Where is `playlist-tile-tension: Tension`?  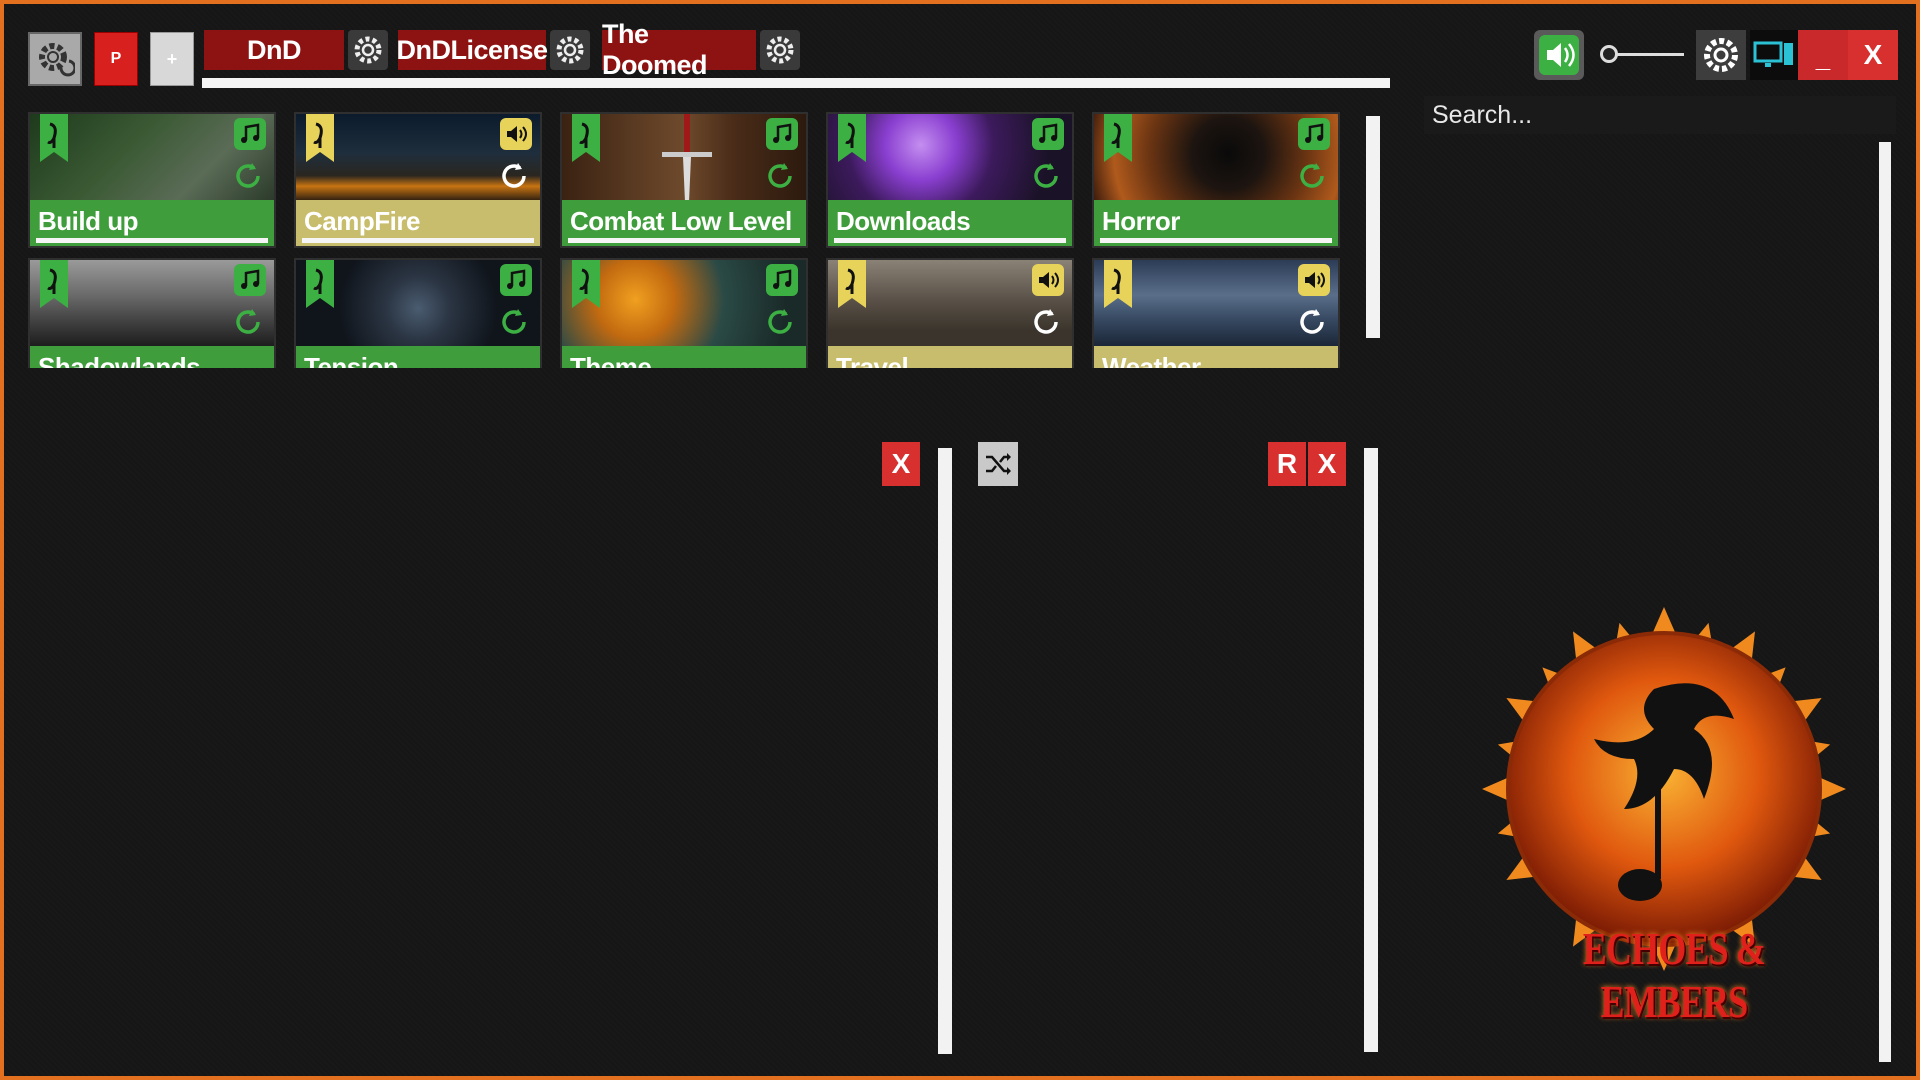
playlist-tile-tension: Tension is located at coordinates (418, 313).